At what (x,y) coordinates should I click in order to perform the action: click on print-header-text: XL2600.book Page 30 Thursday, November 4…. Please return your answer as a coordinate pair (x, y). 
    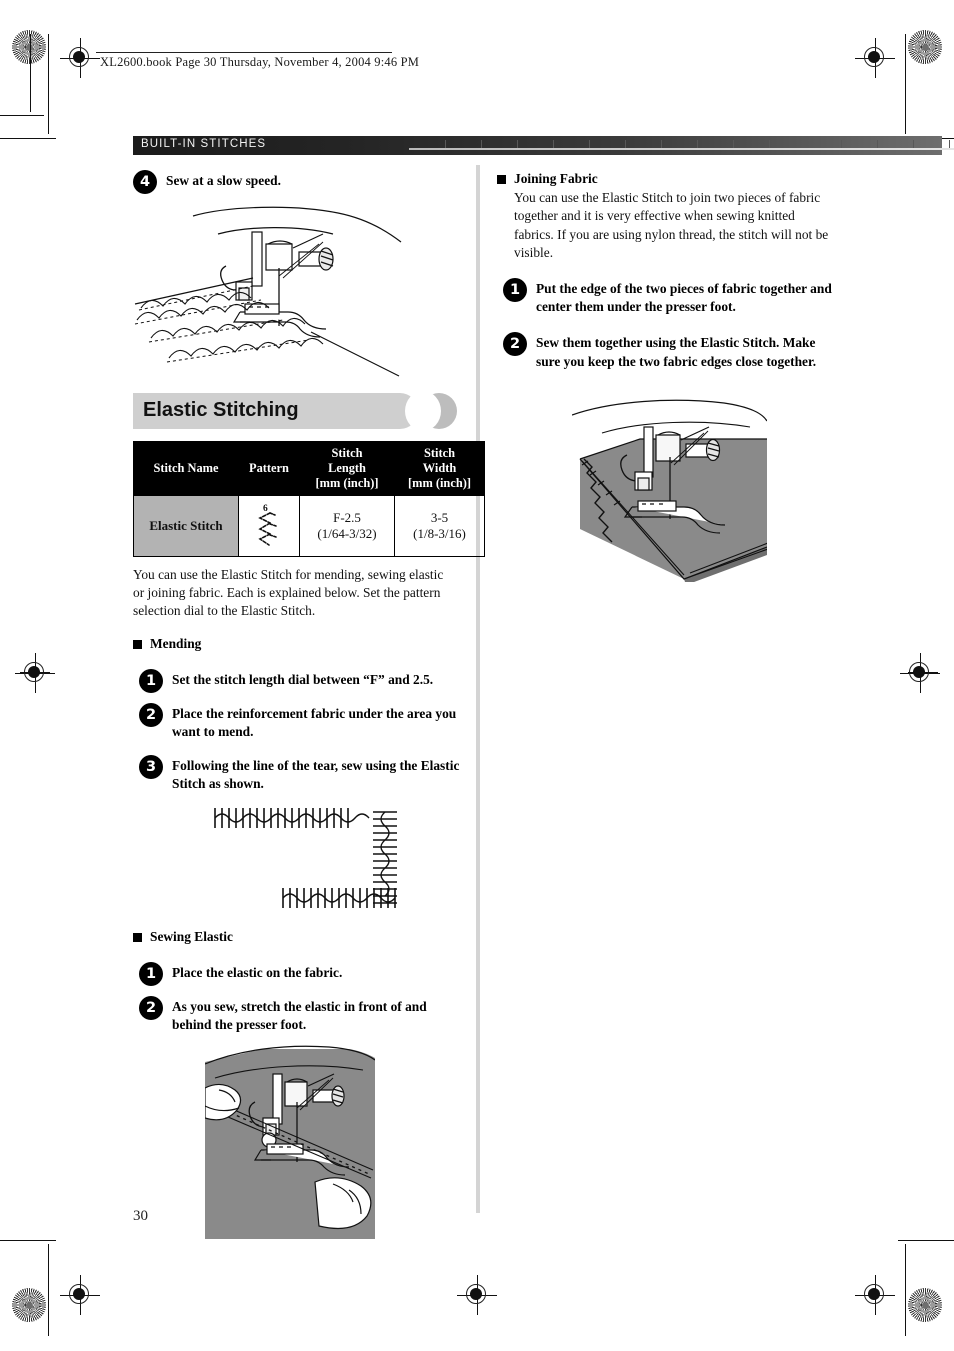
    Looking at the image, I should click on (260, 62).